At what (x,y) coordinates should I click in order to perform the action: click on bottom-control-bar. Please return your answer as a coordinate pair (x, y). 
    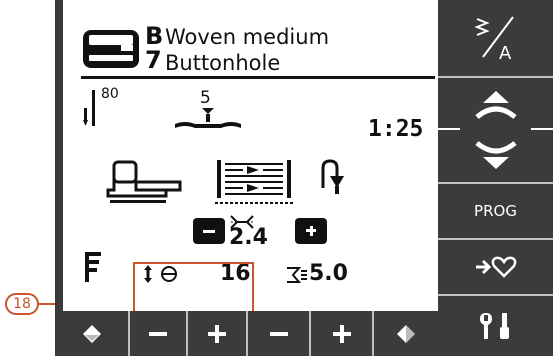
    Looking at the image, I should click on (246, 333).